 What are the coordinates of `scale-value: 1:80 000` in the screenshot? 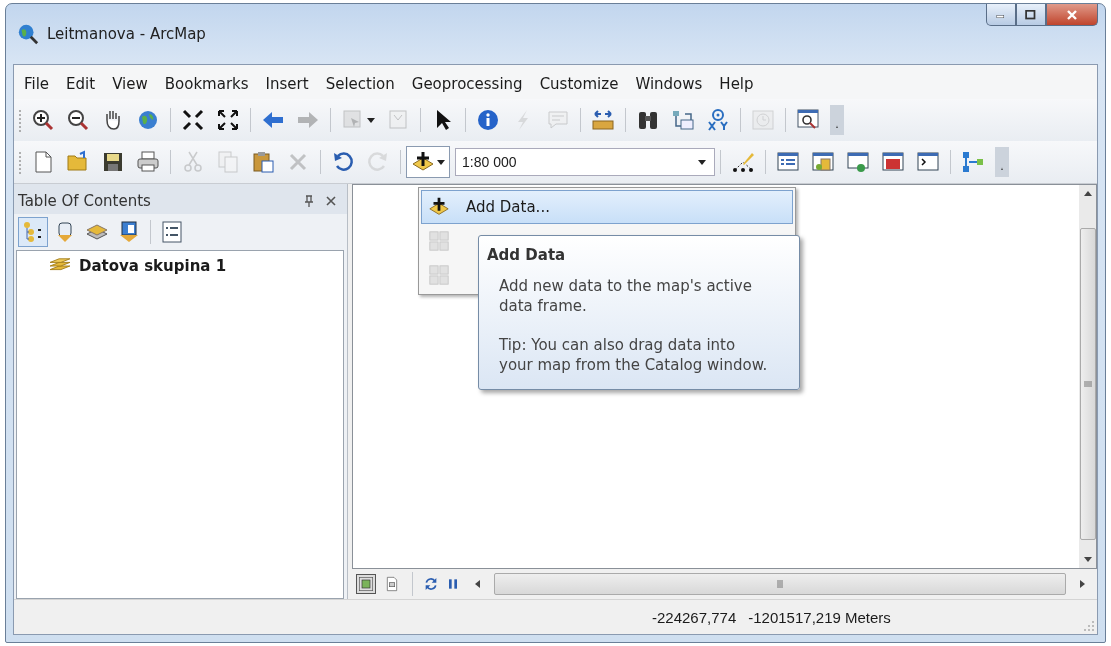 It's located at (490, 162).